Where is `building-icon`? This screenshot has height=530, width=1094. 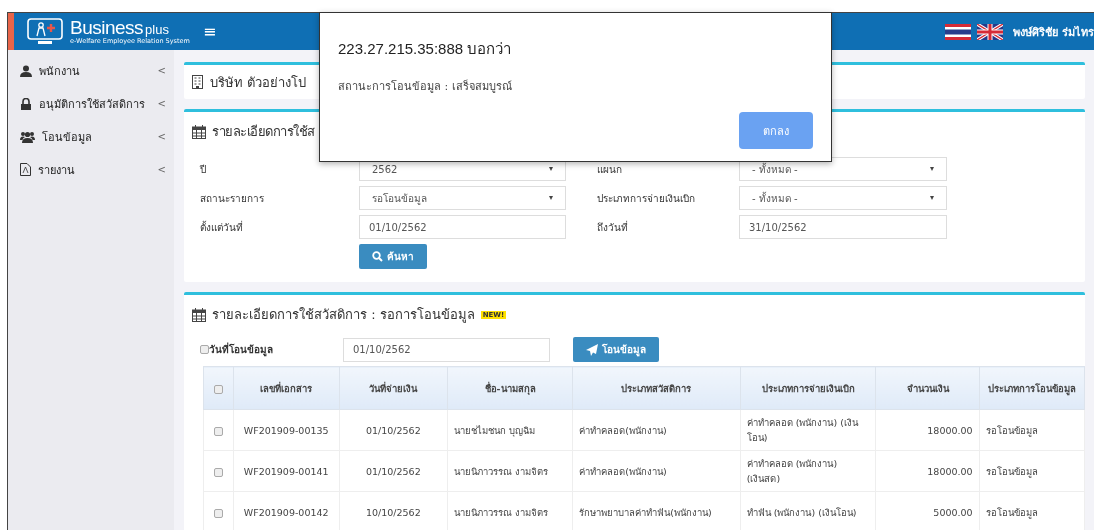 building-icon is located at coordinates (197, 82).